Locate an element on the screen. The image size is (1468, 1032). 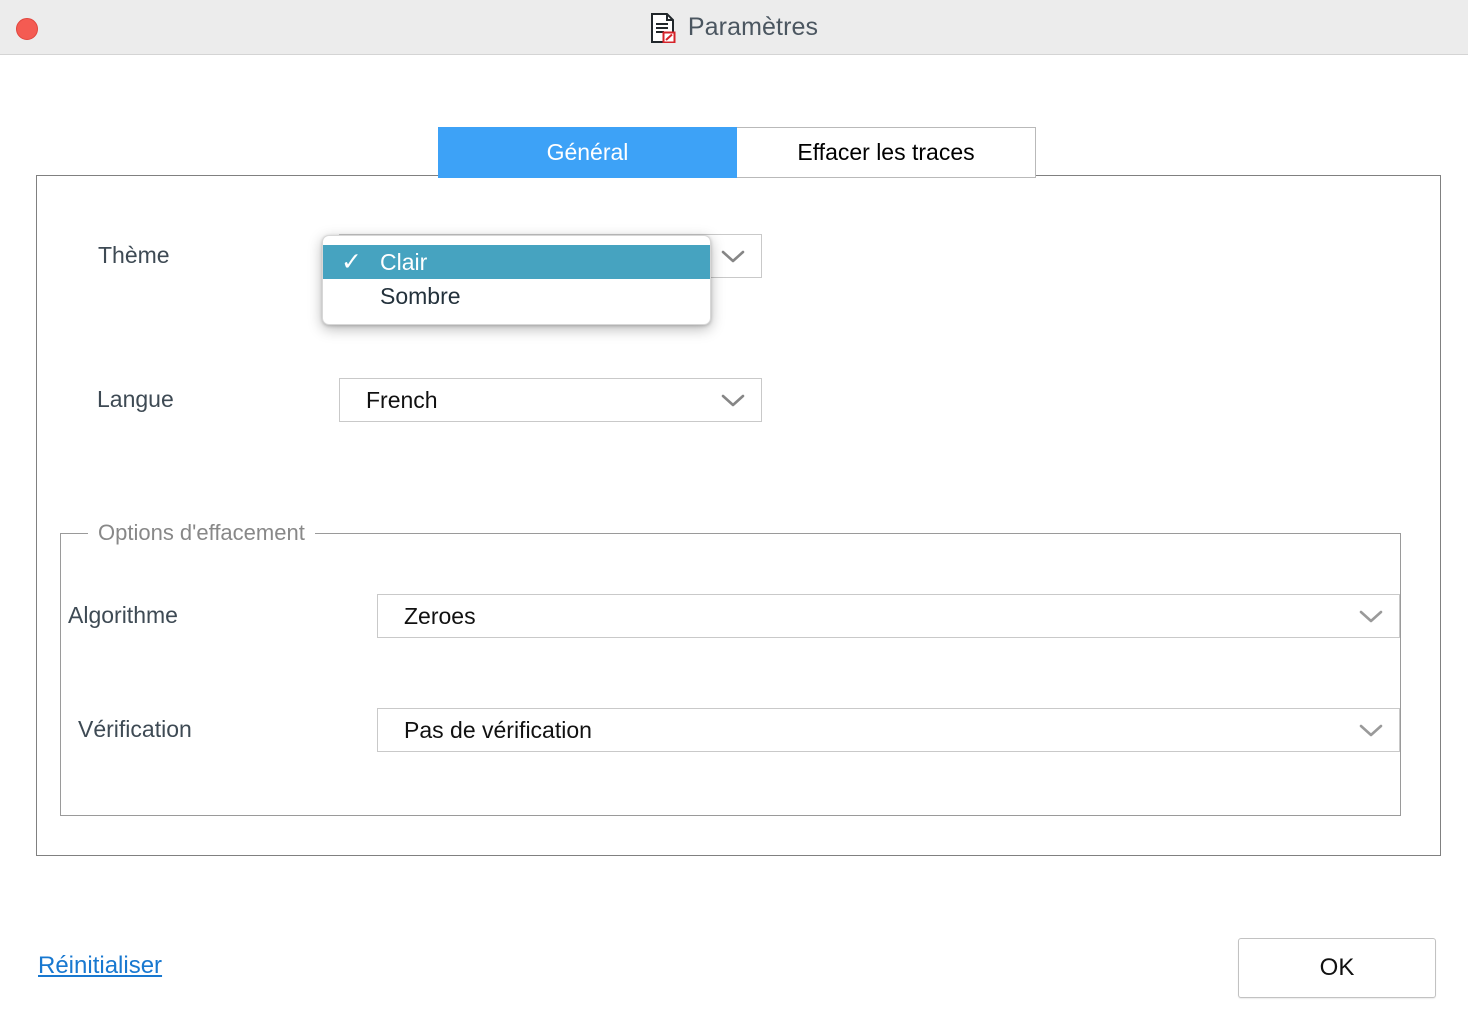
theme-option-clair-label: Clair is located at coordinates (404, 261).